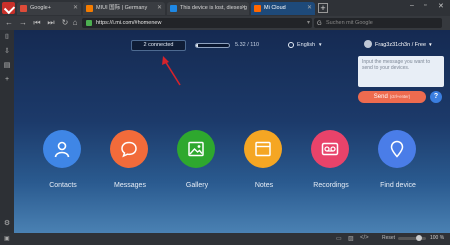 The height and width of the screenshot is (245, 450). I want to click on tab-label: This device is lost, dieses g, so click(213, 8).